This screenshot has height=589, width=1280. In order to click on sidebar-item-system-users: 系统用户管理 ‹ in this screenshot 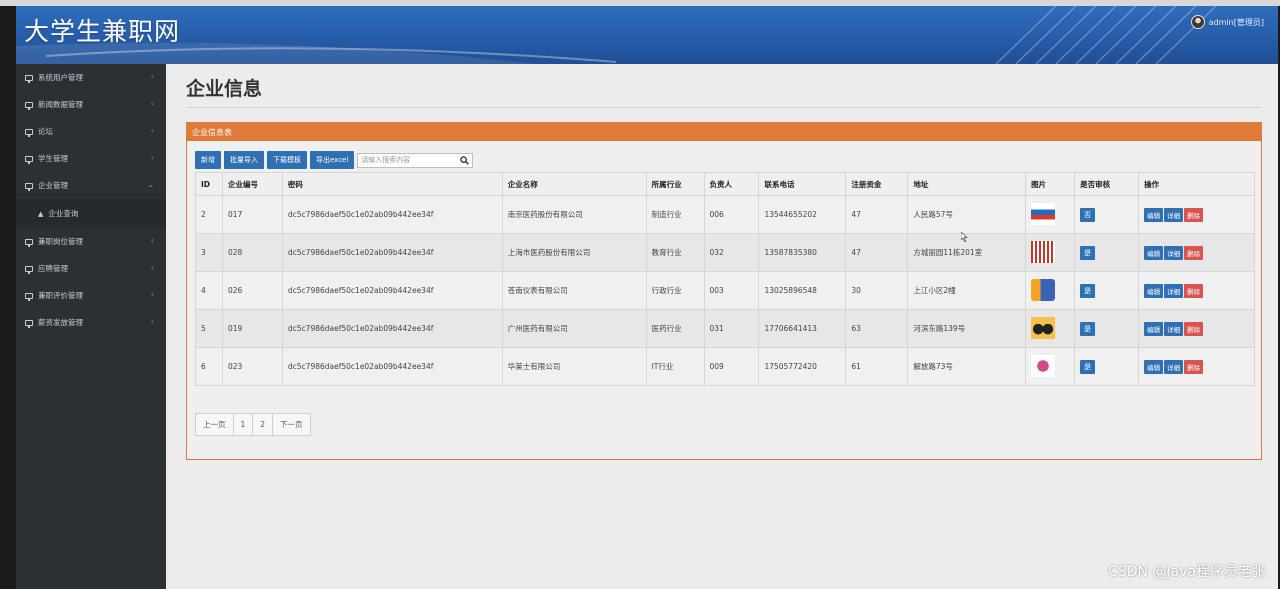, I will do `click(91, 77)`.